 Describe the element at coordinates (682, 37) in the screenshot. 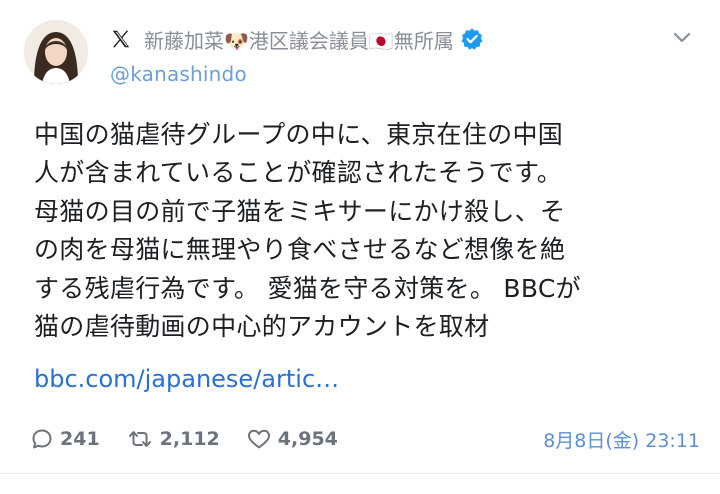

I see `chevron-down-icon` at that location.